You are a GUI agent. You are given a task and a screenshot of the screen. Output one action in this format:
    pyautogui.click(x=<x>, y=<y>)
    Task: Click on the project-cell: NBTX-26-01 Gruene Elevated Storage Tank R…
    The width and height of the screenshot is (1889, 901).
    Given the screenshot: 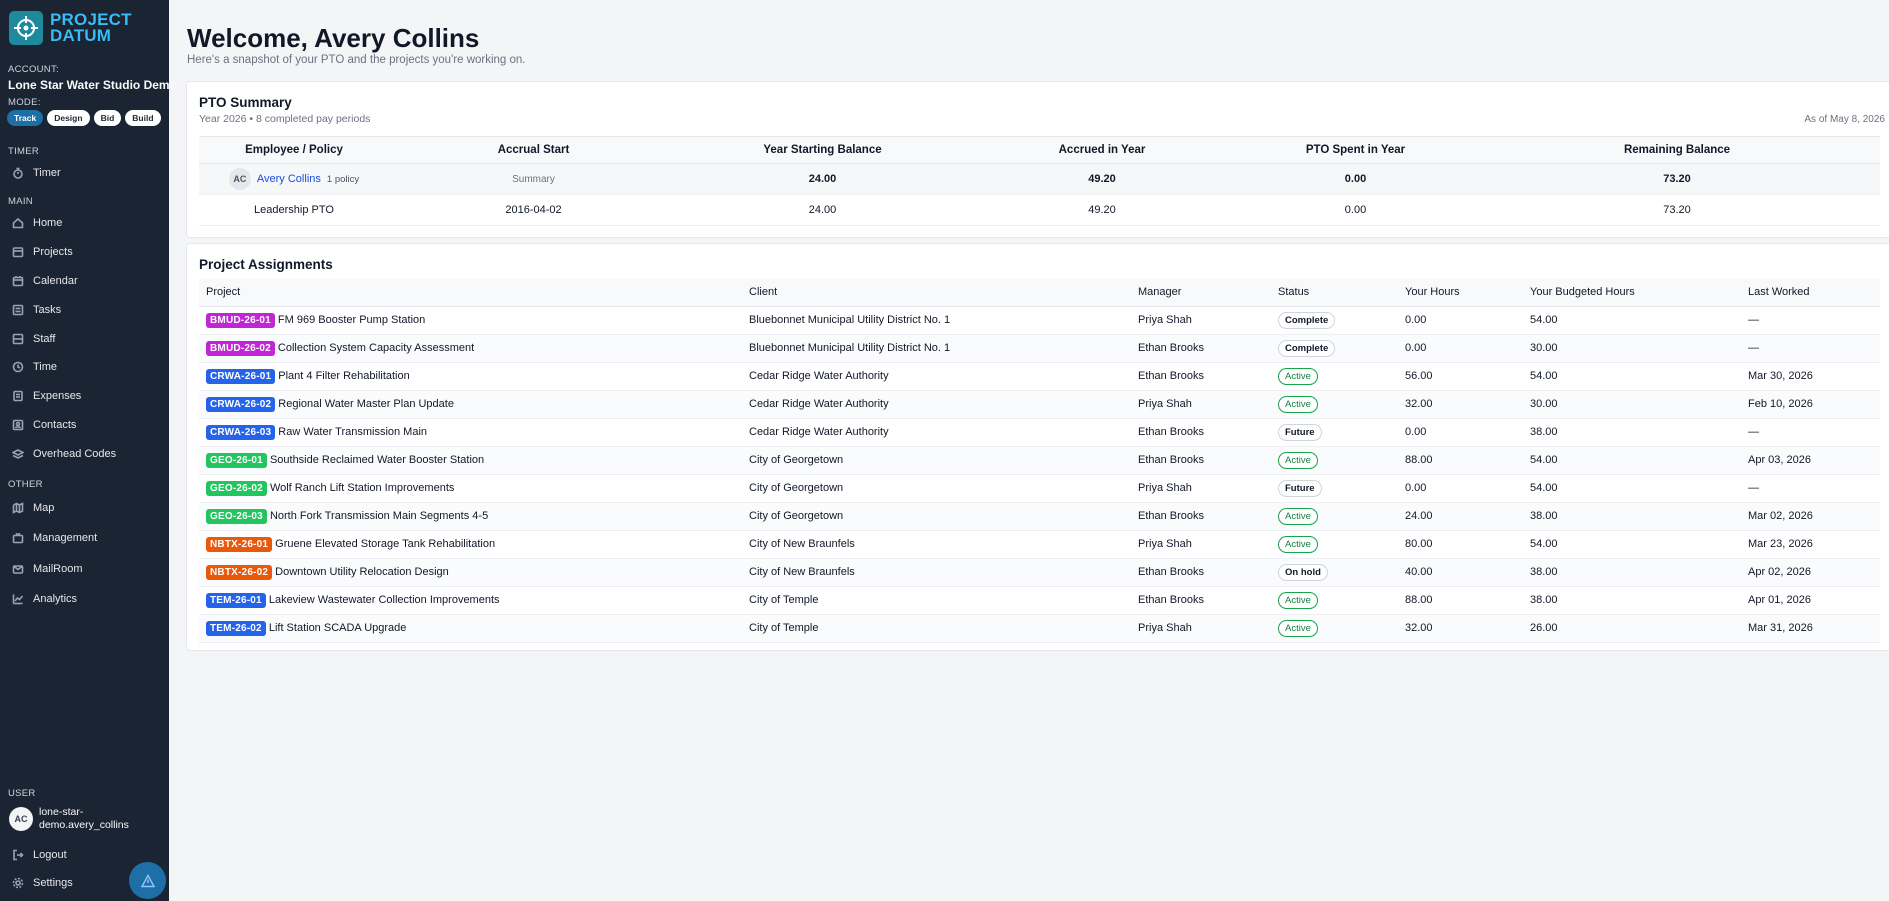 What is the action you would take?
    pyautogui.click(x=470, y=544)
    